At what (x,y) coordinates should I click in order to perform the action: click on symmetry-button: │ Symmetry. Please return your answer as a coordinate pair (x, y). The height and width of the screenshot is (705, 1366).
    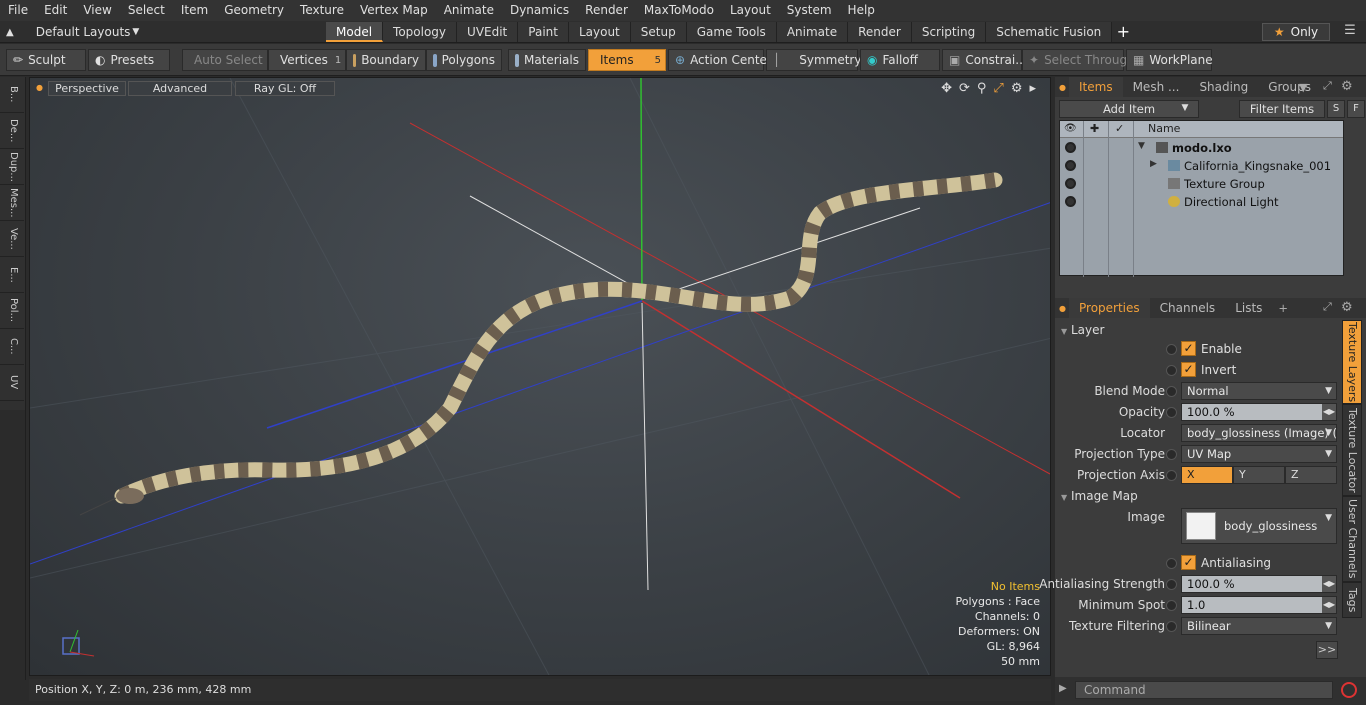
    Looking at the image, I should click on (813, 60).